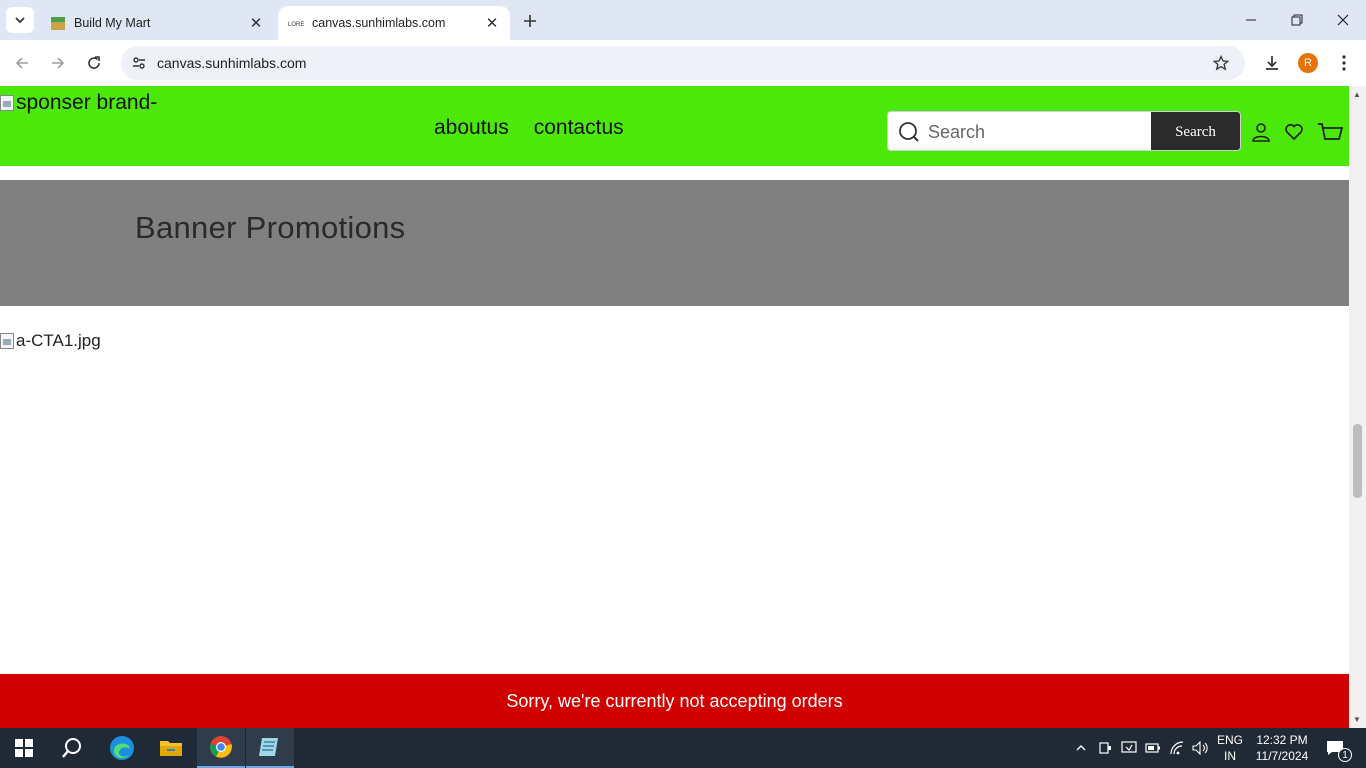  I want to click on scrollbar-thumb, so click(1357, 461).